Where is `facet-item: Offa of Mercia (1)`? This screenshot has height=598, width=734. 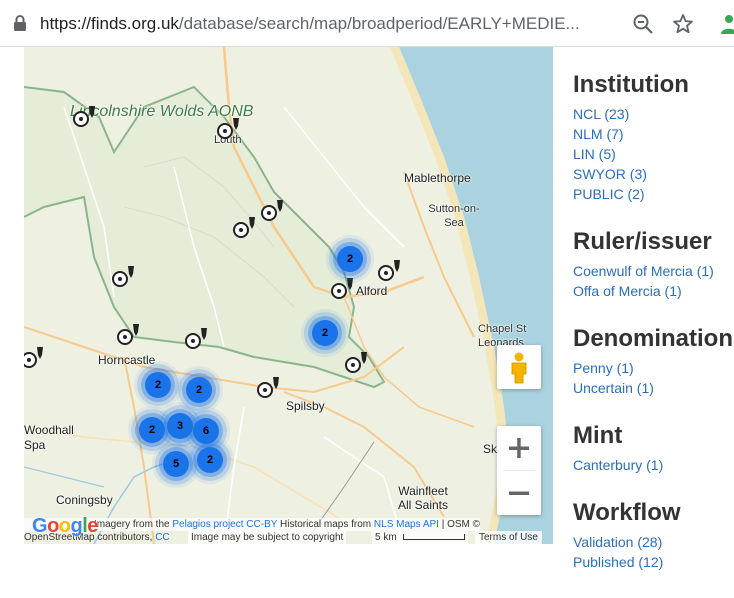 facet-item: Offa of Mercia (1) is located at coordinates (653, 291).